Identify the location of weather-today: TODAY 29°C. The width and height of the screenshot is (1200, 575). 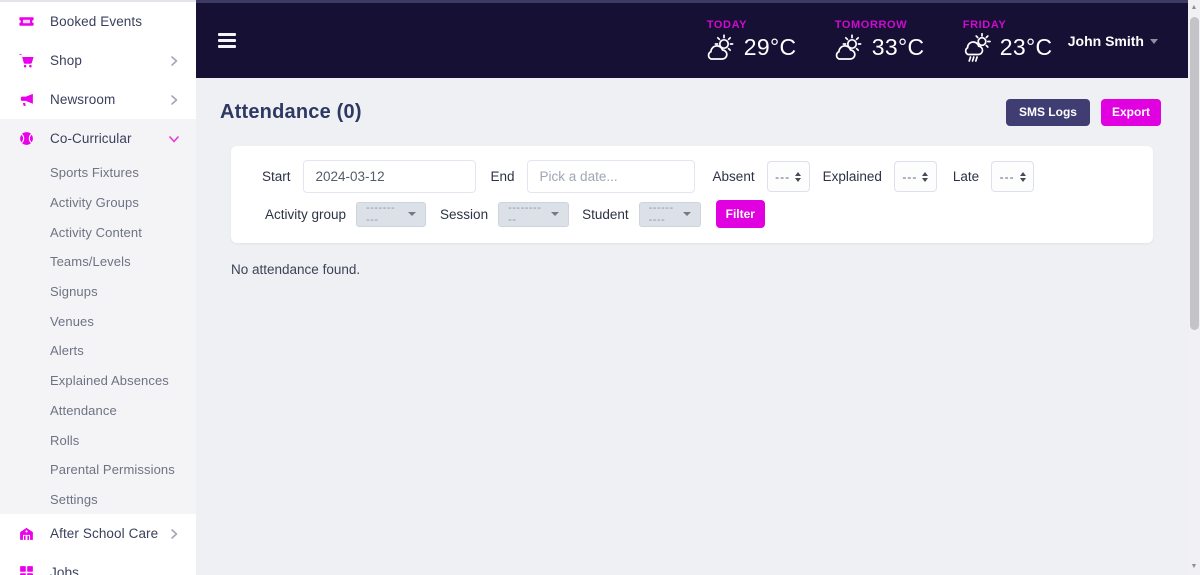
(756, 41).